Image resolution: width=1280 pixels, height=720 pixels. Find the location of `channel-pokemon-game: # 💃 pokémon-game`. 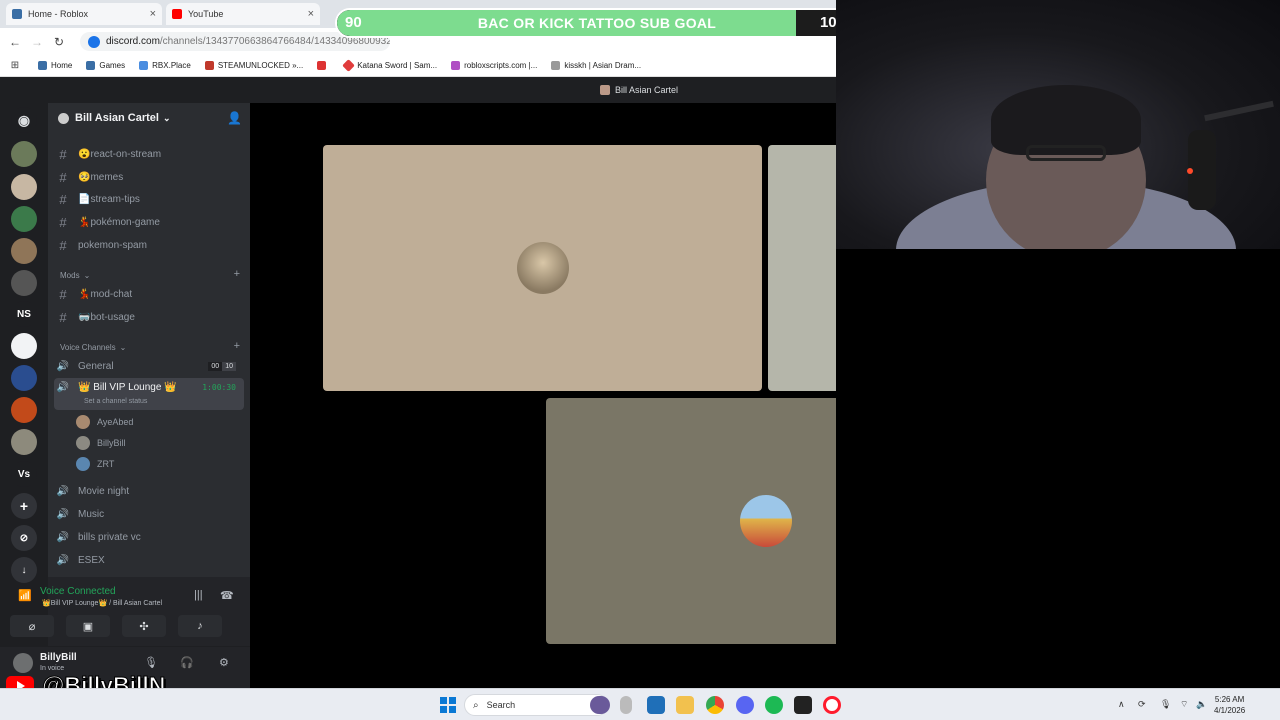

channel-pokemon-game: # 💃 pokémon-game is located at coordinates (149, 222).